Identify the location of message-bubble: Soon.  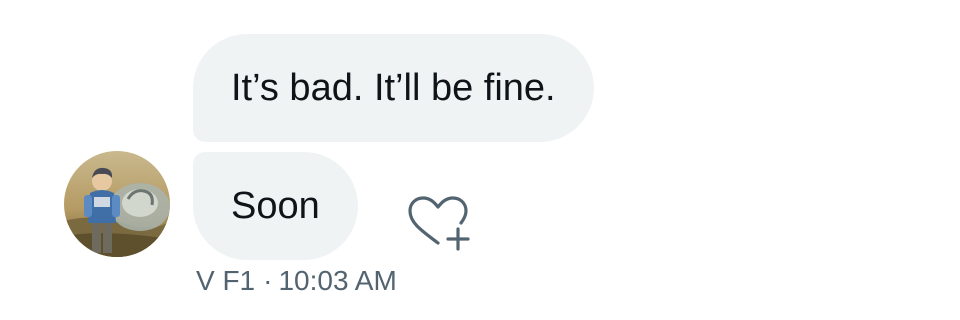
(275, 206).